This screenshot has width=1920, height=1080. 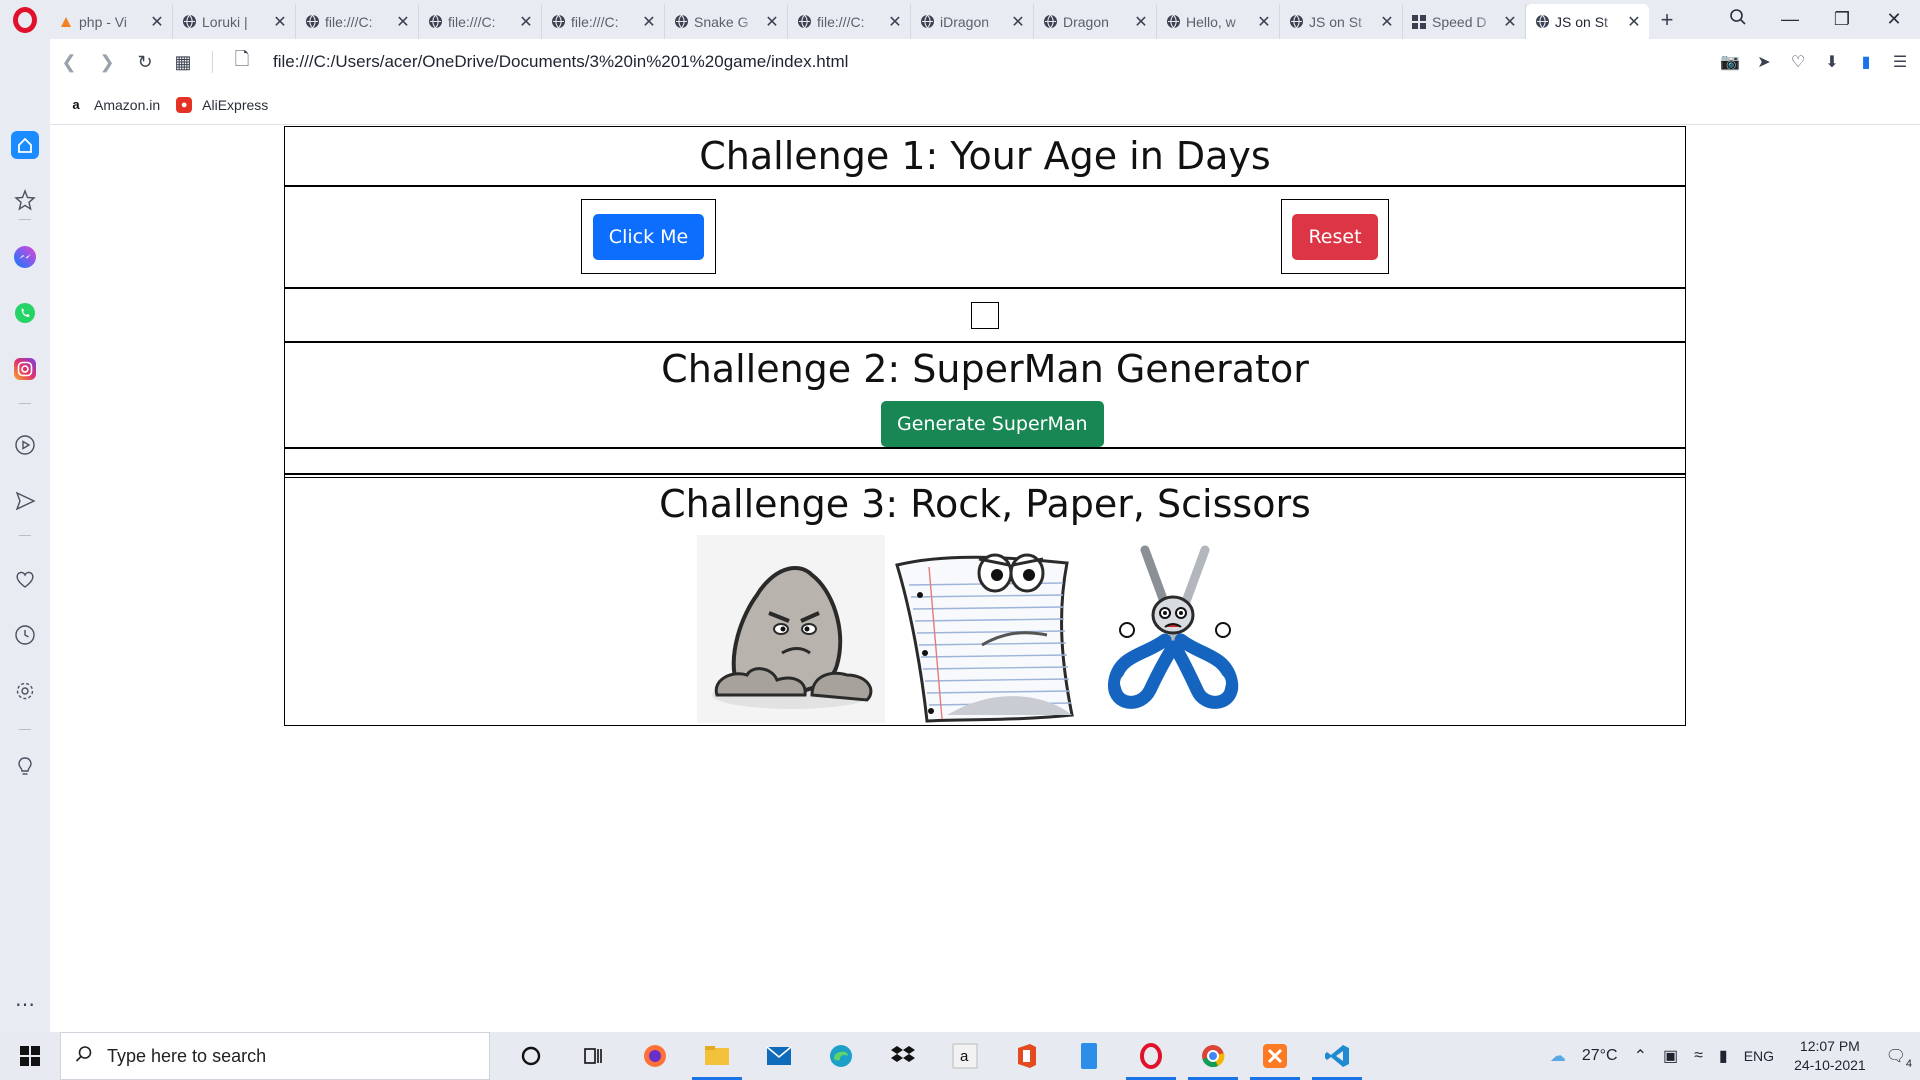 I want to click on send-icon: ➤, so click(x=1764, y=62).